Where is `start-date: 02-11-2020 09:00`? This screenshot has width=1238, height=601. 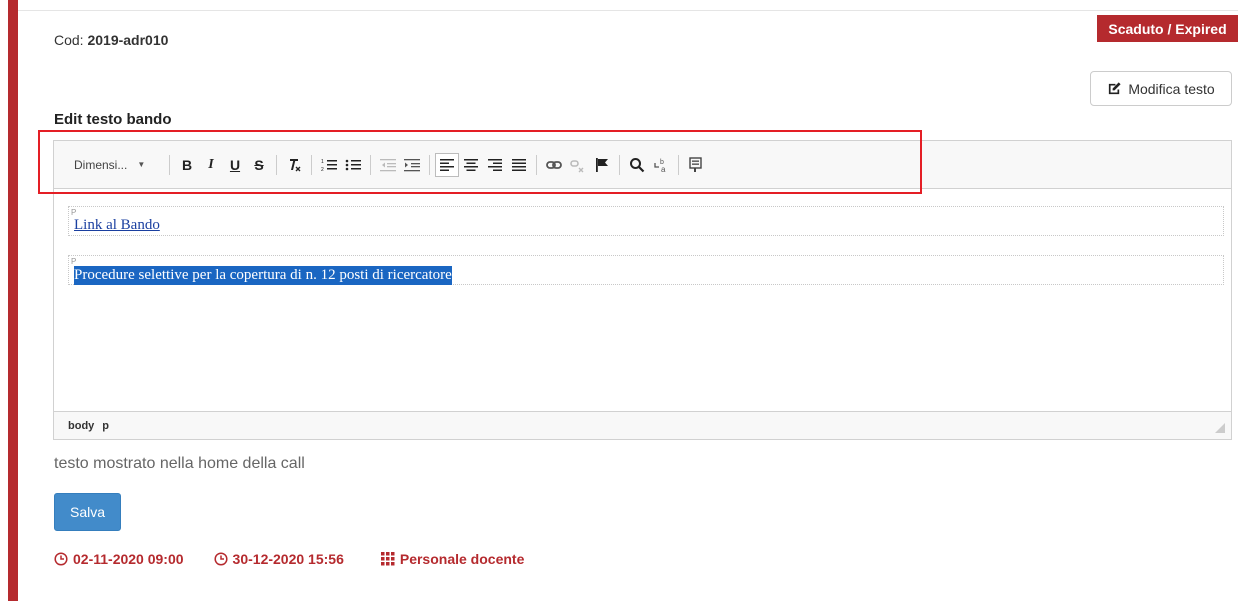
start-date: 02-11-2020 09:00 is located at coordinates (119, 559).